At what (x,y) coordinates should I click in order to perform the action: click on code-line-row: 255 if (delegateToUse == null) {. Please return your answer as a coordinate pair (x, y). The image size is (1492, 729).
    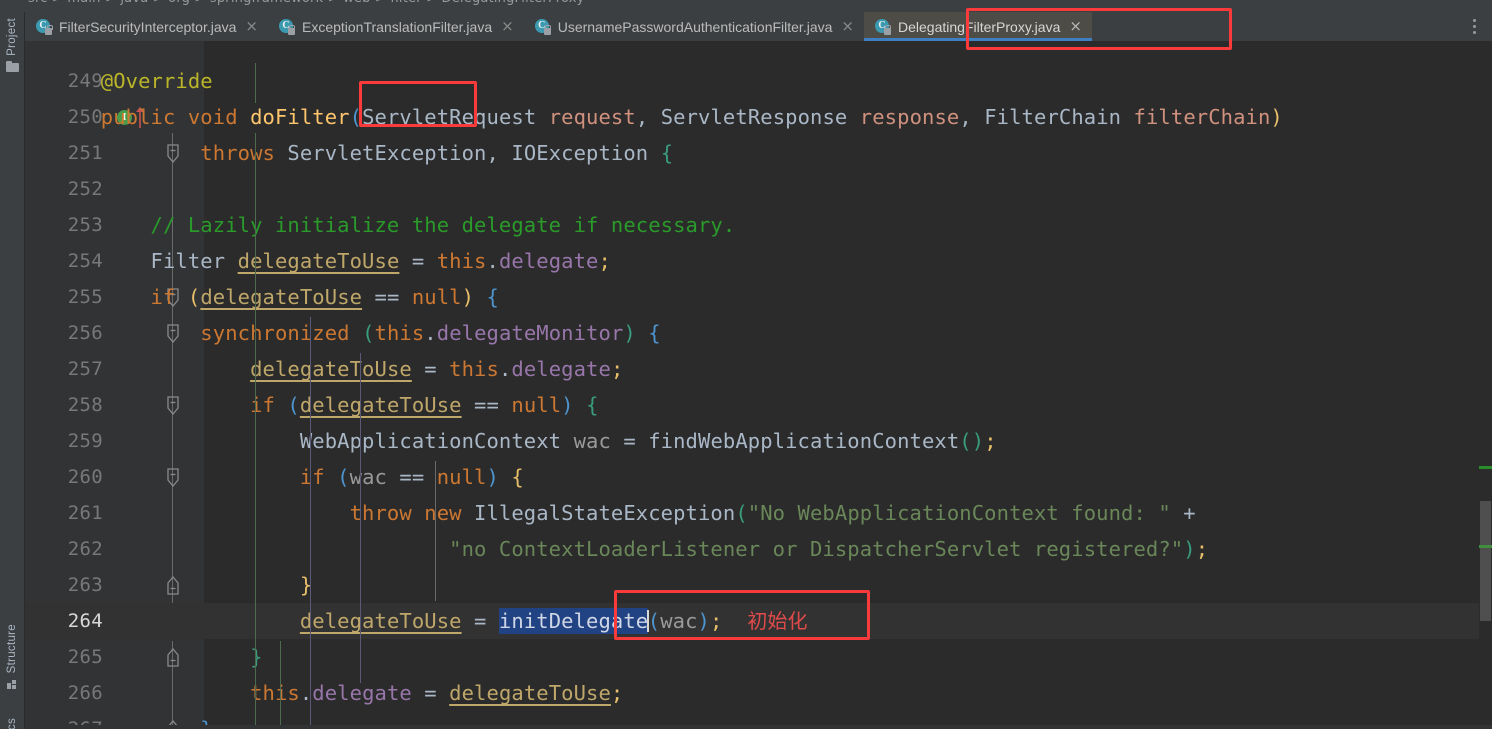
    Looking at the image, I should click on (758, 297).